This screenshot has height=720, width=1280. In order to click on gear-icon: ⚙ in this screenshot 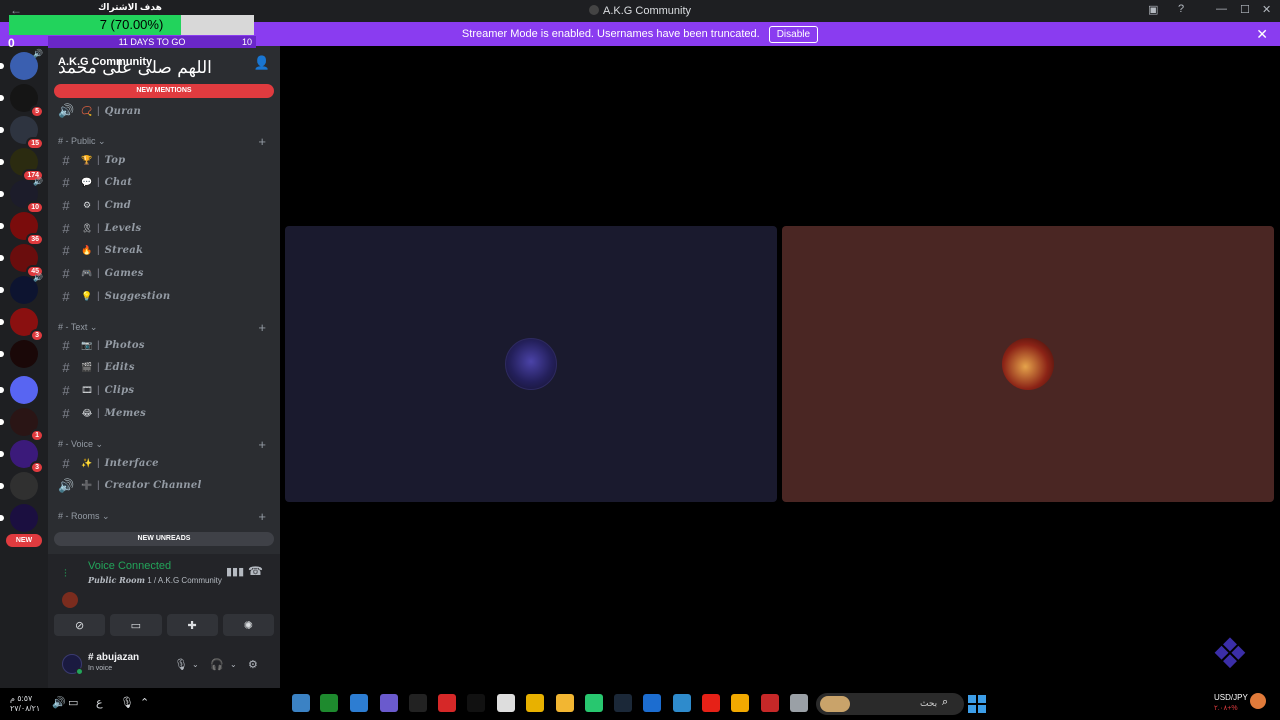, I will do `click(253, 664)`.